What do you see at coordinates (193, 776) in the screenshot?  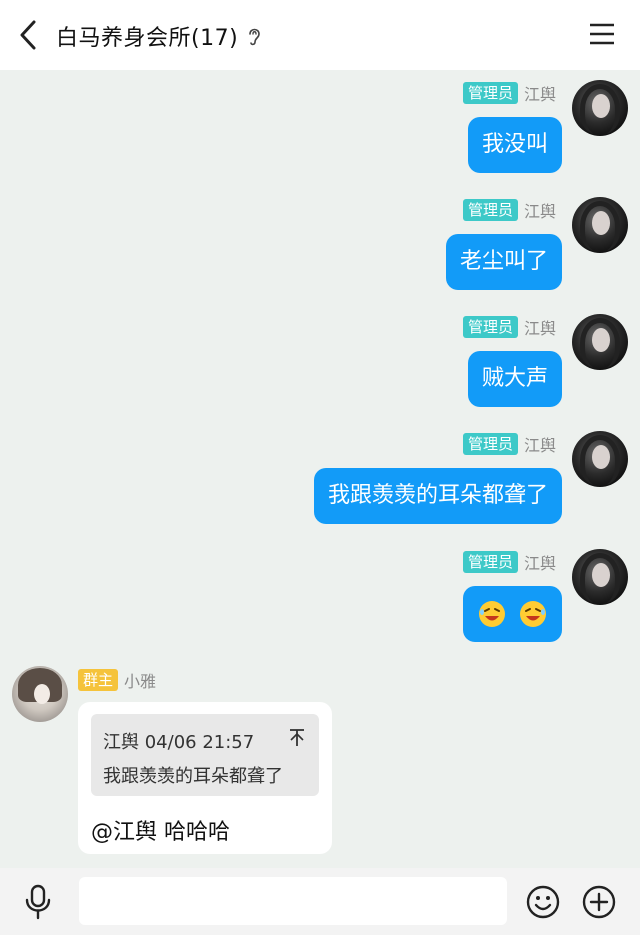 I see `quote-text: 我跟羡羡的耳朵都聋了` at bounding box center [193, 776].